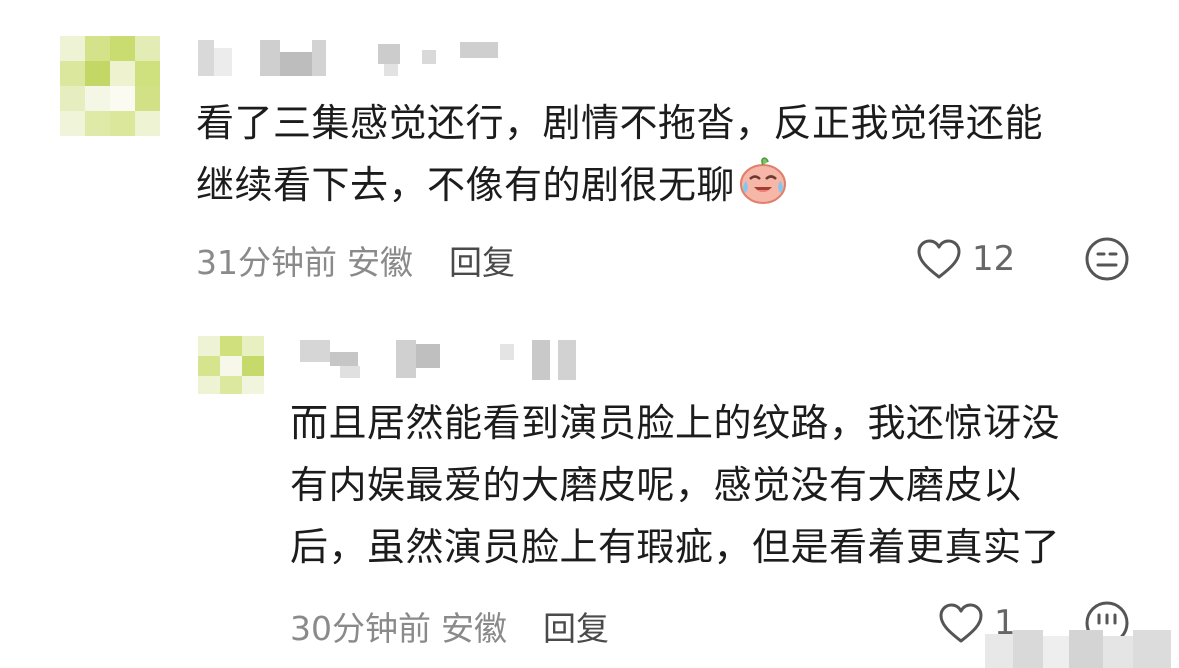 Image resolution: width=1179 pixels, height=668 pixels. I want to click on like-count: 12, so click(994, 259).